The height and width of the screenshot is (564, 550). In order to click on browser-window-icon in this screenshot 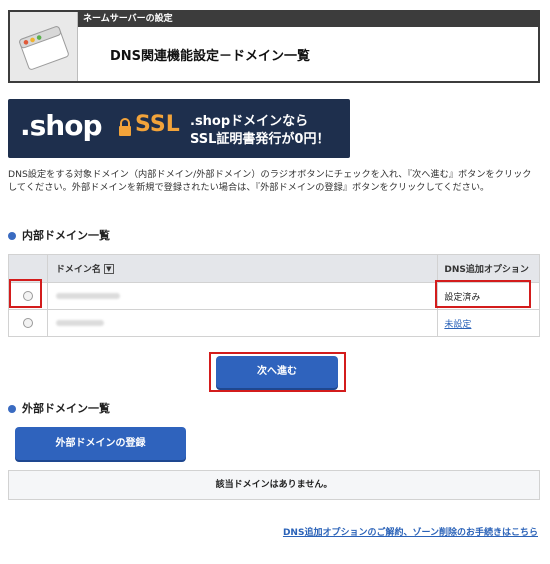, I will do `click(44, 48)`.